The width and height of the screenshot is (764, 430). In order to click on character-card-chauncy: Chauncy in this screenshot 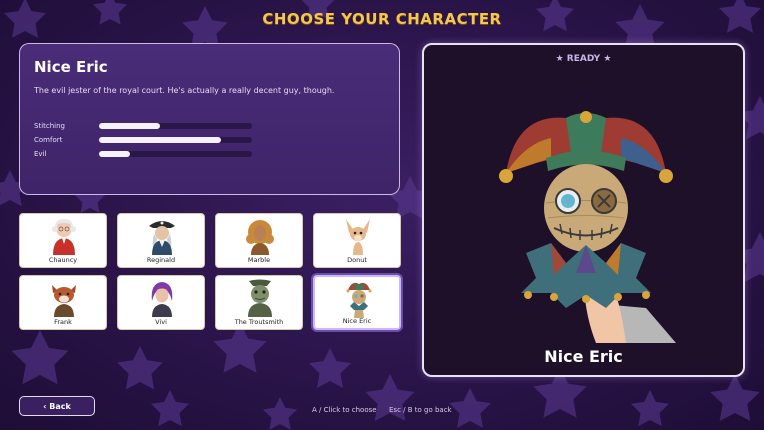, I will do `click(63, 240)`.